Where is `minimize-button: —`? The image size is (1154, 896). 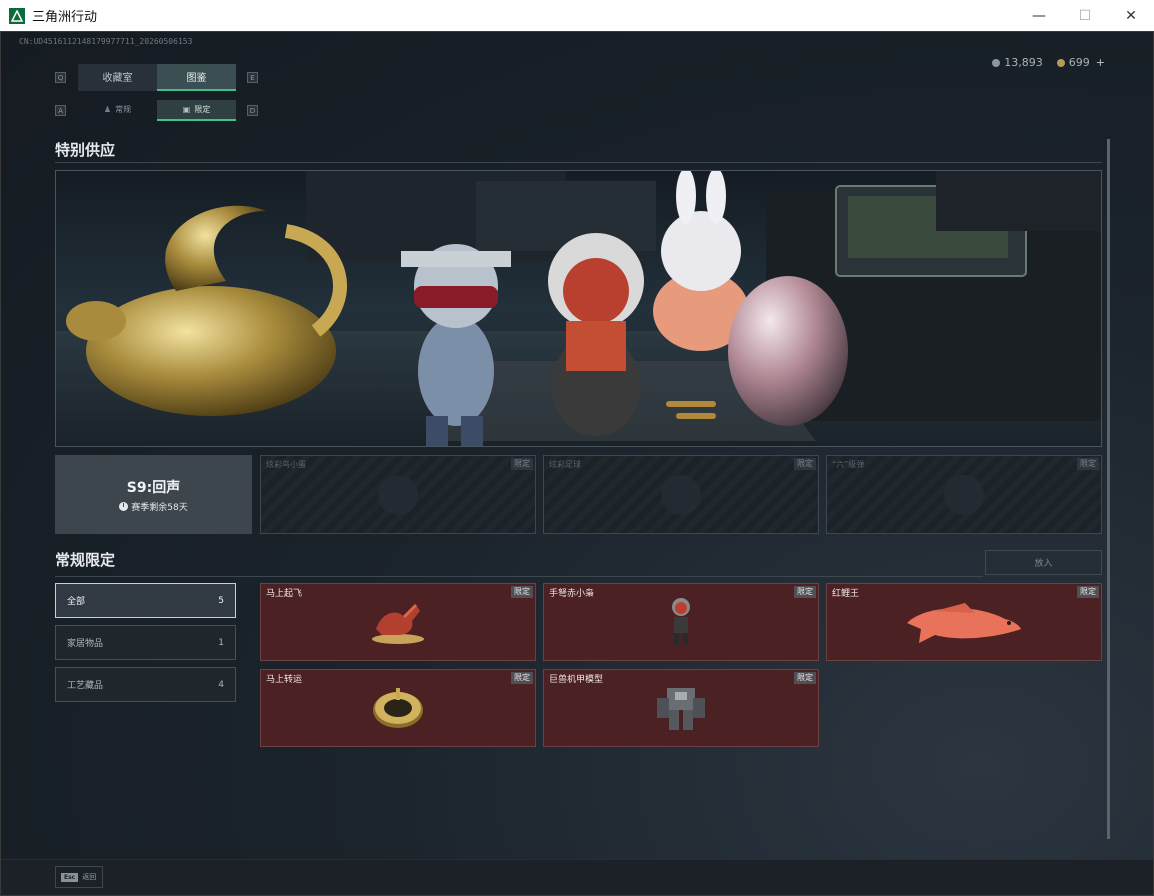
minimize-button: — is located at coordinates (1039, 15).